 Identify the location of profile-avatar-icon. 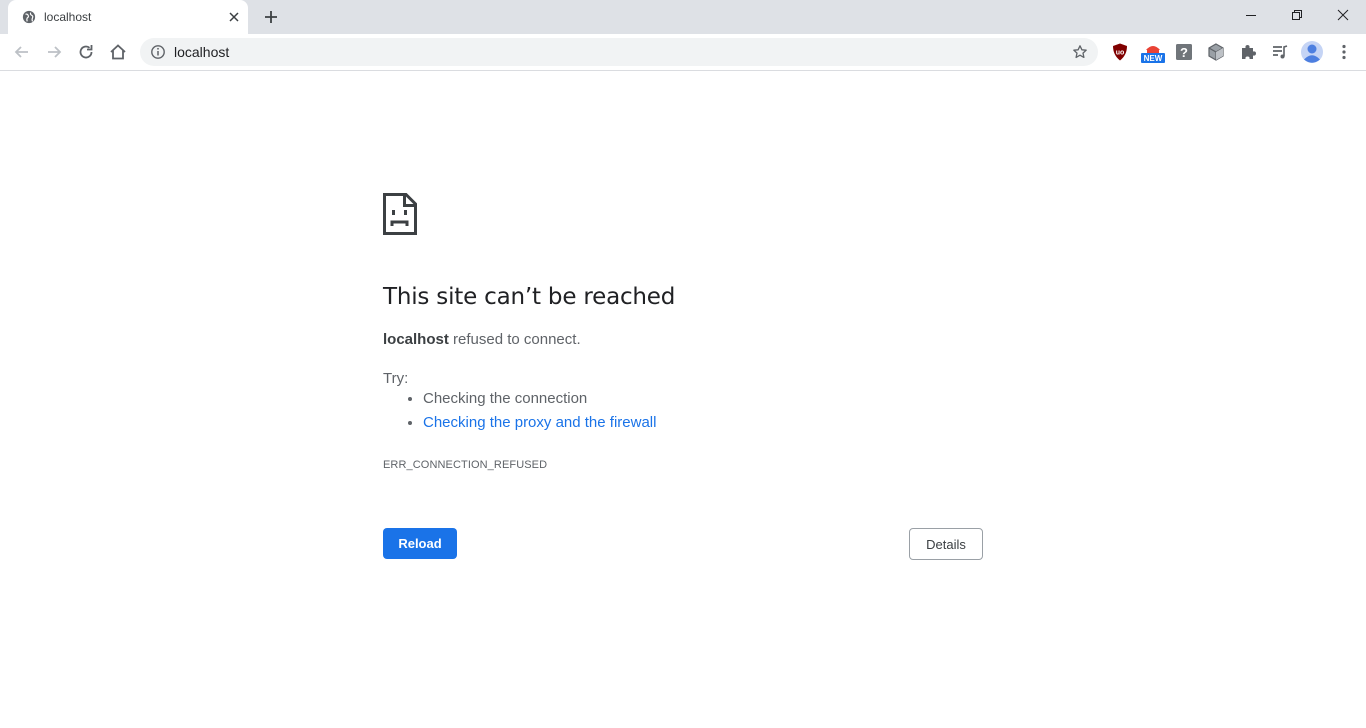
(1312, 52).